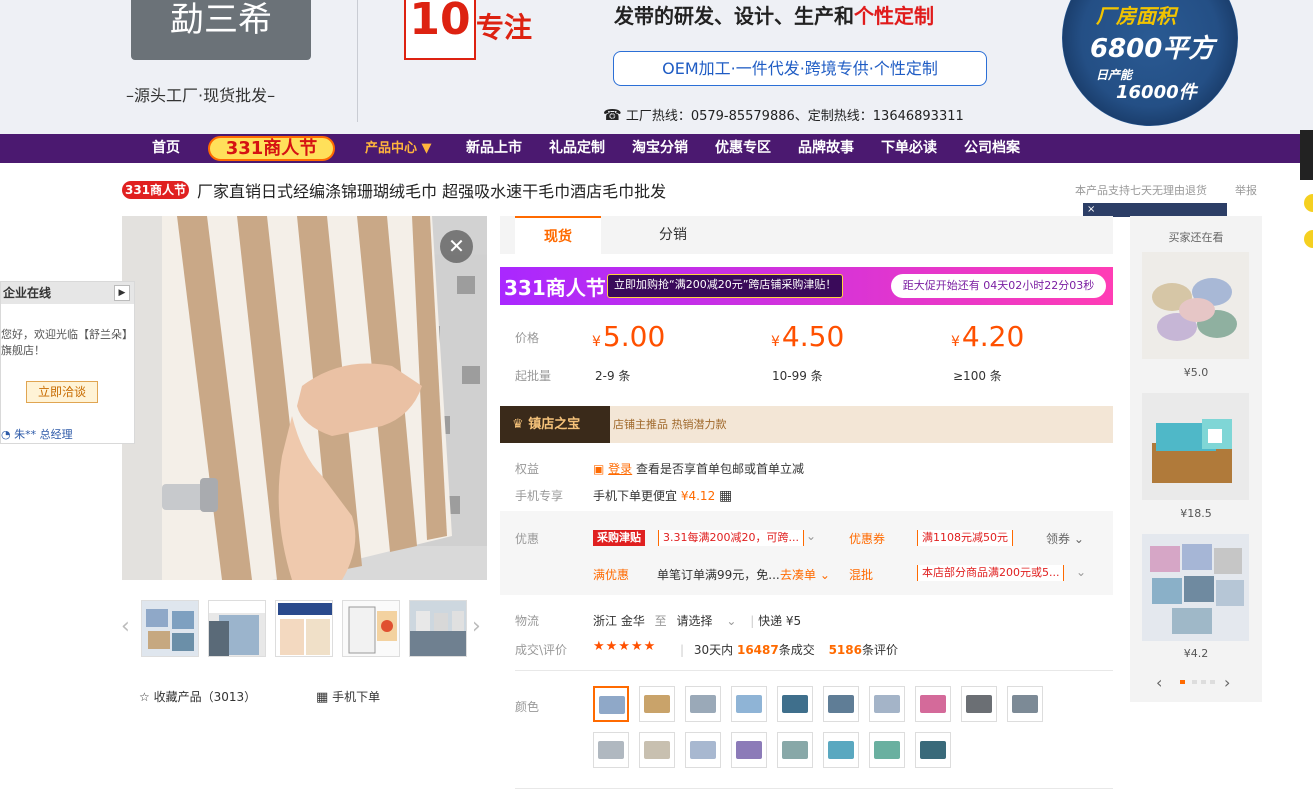  Describe the element at coordinates (805, 574) in the screenshot. I see `go-bundle-link: 去凑单 ⌄` at that location.